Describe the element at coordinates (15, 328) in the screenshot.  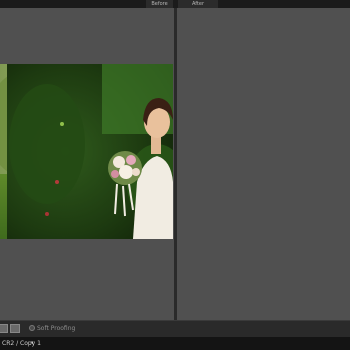
I see `compare-view-button` at that location.